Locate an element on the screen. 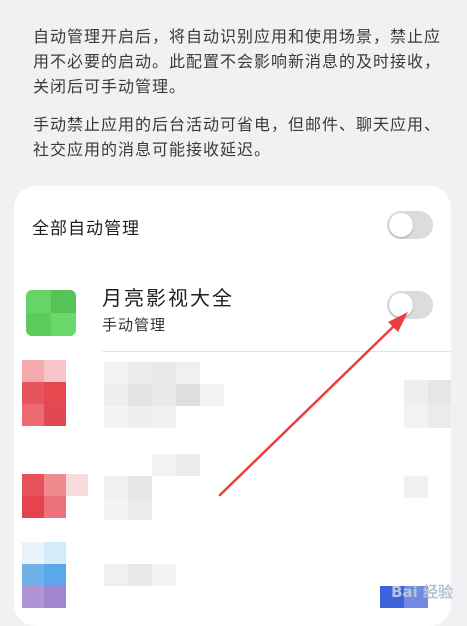  manual-manage-description: 手动禁止应用的后台活动可省电，但邮件、聊天应用、社交应用的消息可能接收延迟。 is located at coordinates (237, 137).